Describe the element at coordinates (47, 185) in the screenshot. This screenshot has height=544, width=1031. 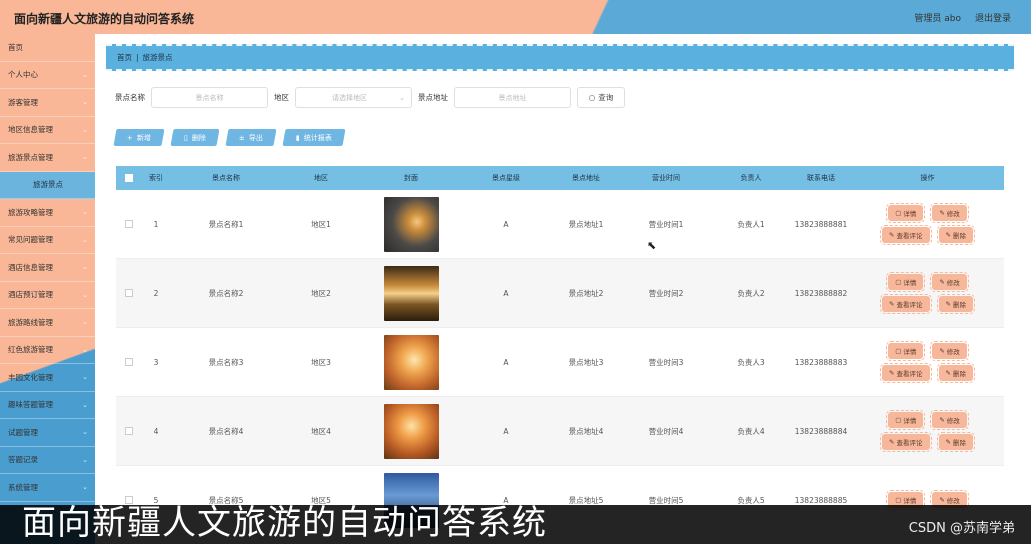
I see `sidebar-subitem-scenic: 旅游景点` at that location.